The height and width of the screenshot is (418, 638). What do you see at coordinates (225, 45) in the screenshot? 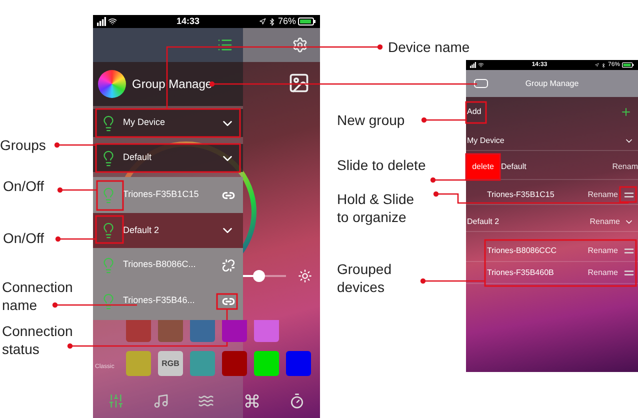
I see `list-icon` at bounding box center [225, 45].